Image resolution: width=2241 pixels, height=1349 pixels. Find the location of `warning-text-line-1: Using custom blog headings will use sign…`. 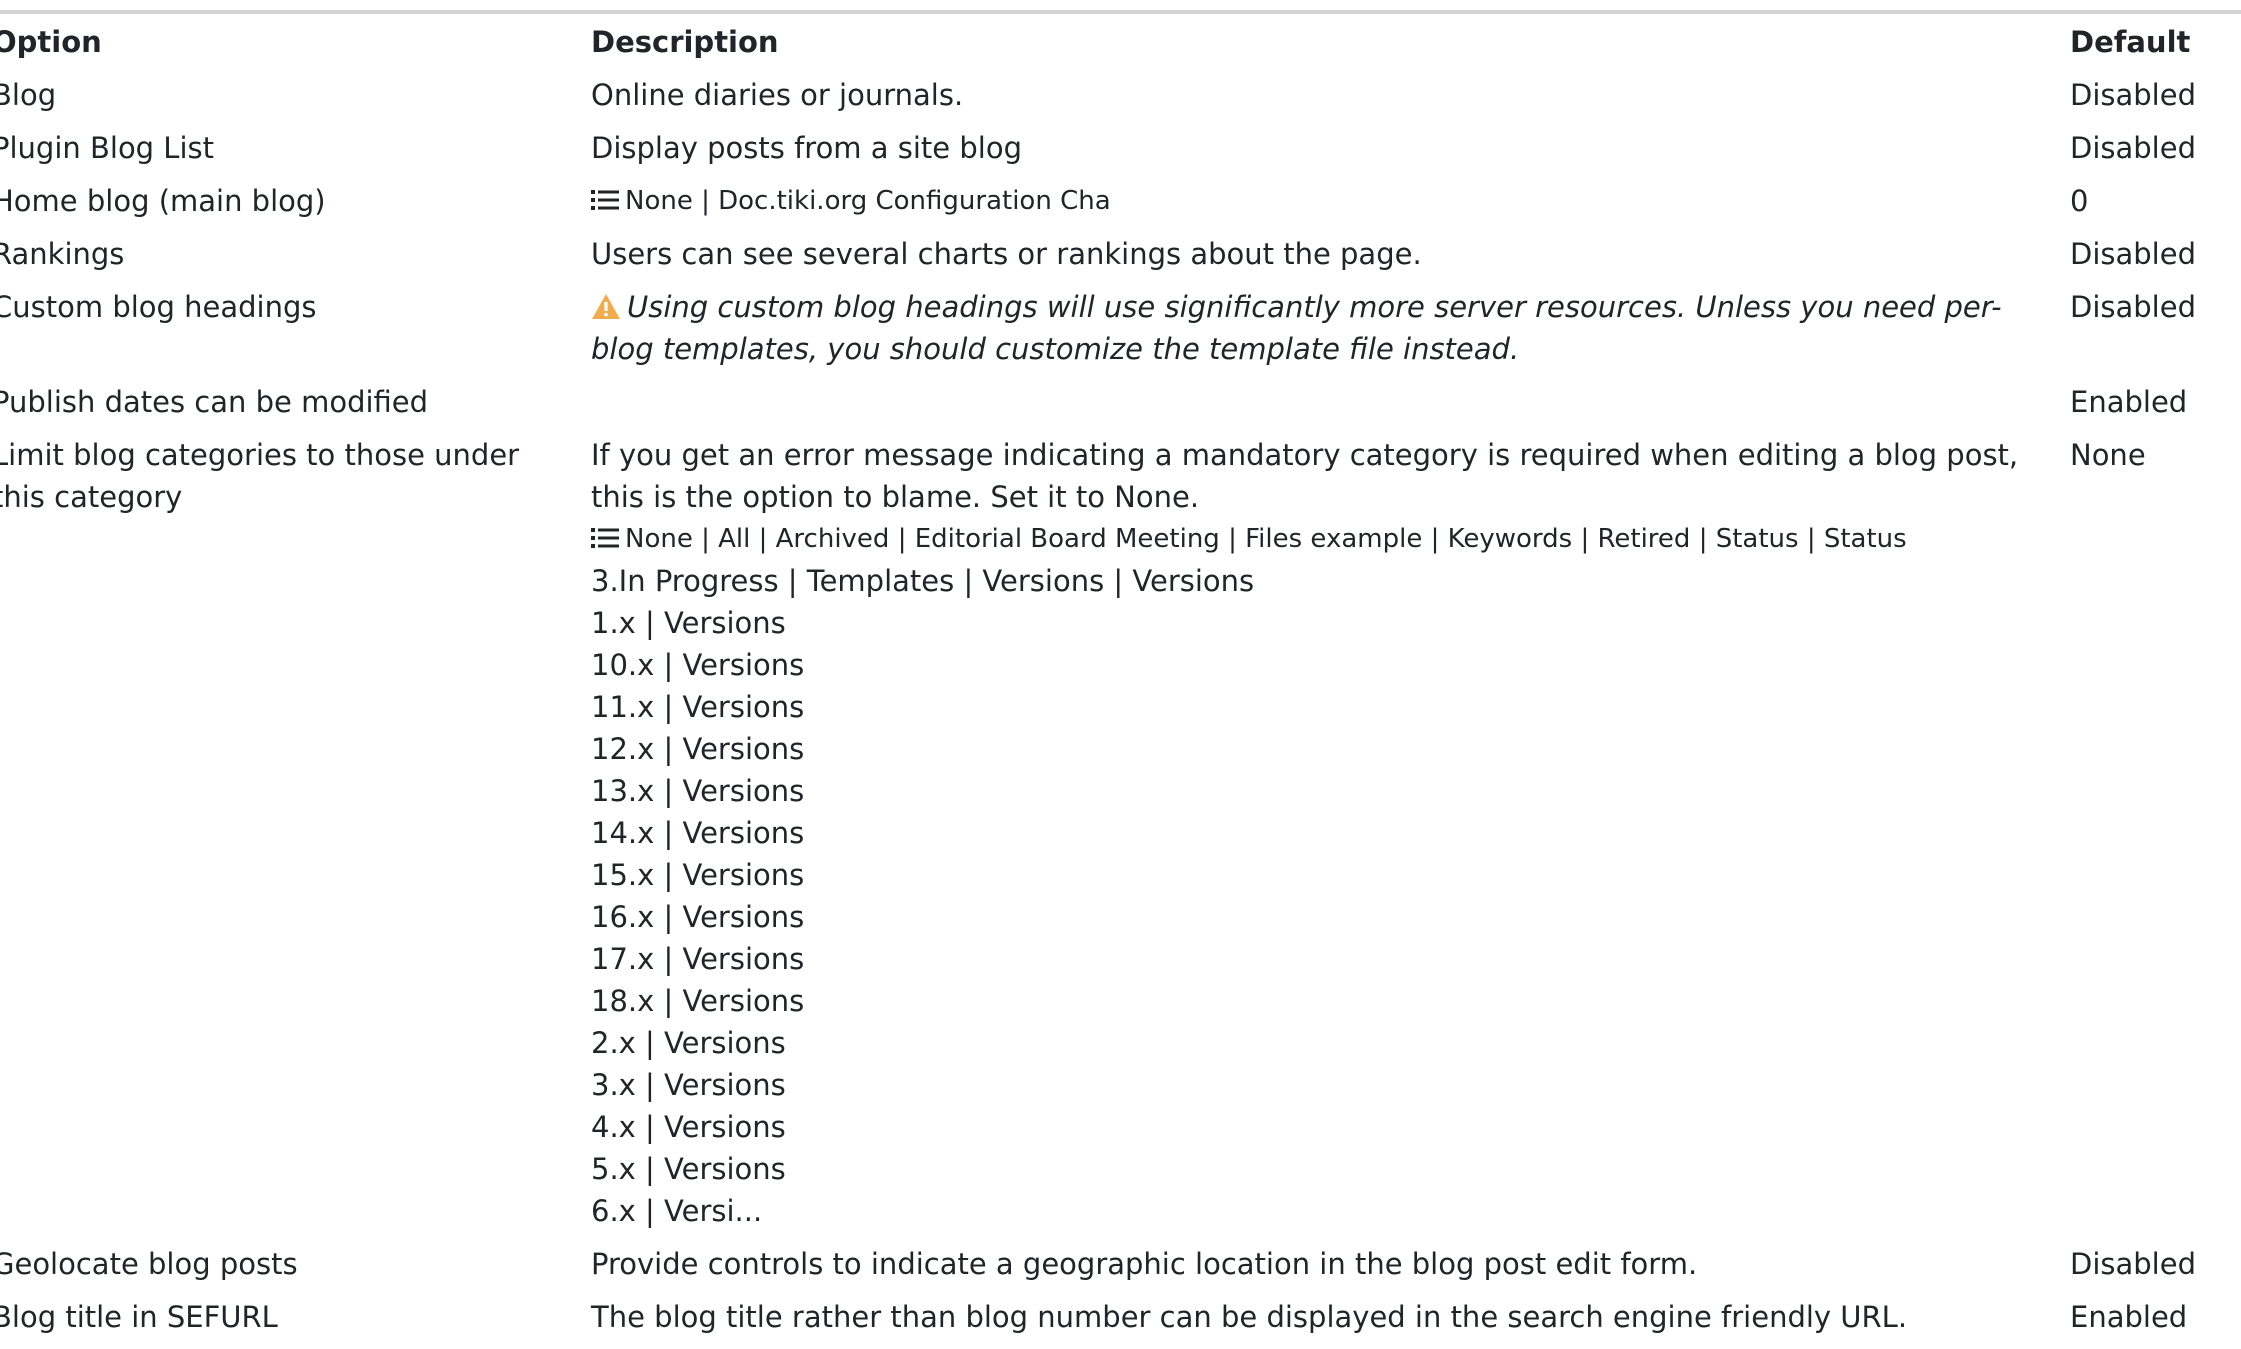

warning-text-line-1: Using custom blog headings will use sign… is located at coordinates (1314, 307).